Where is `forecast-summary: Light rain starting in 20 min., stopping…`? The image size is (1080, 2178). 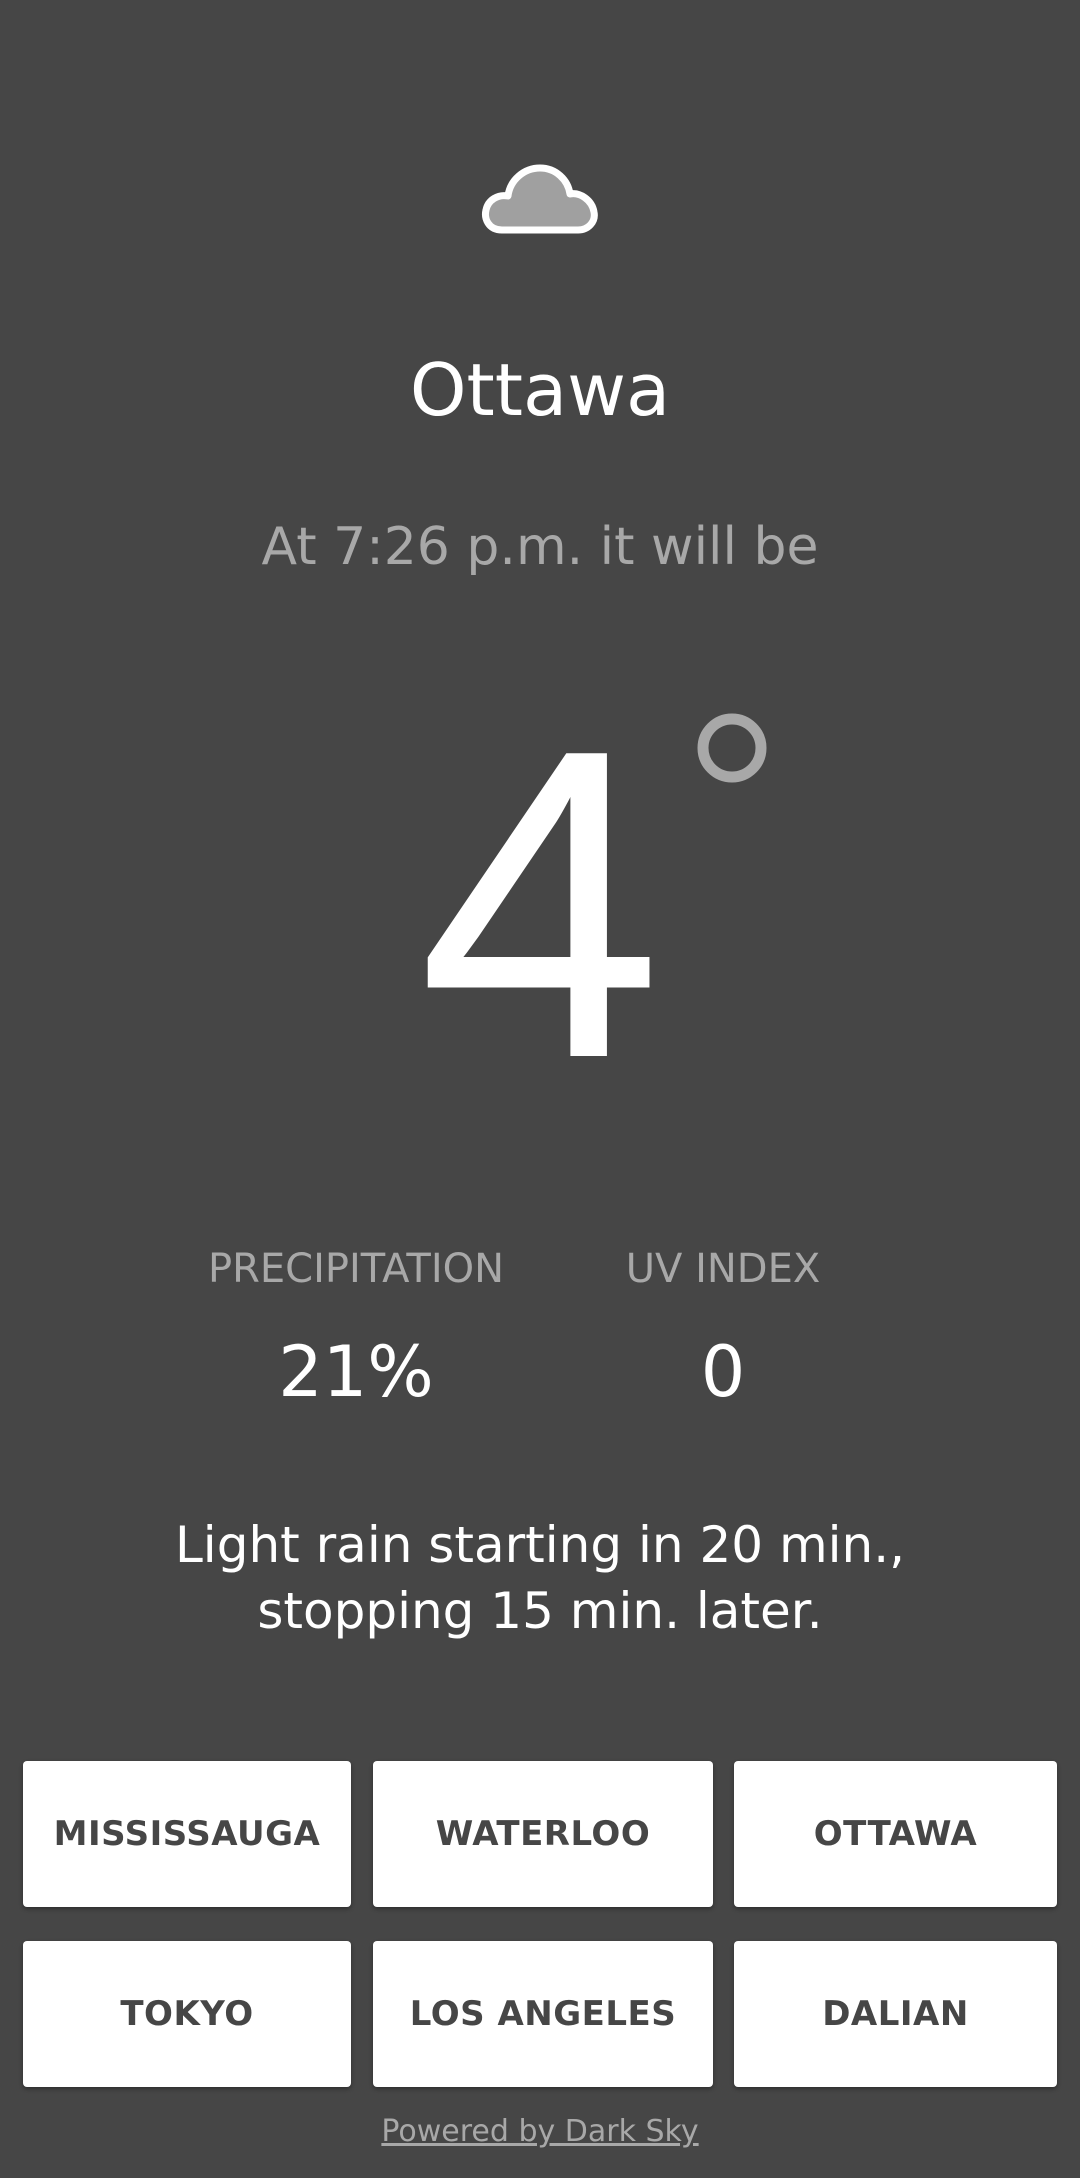
forecast-summary: Light rain starting in 20 min., stopping… is located at coordinates (540, 1578).